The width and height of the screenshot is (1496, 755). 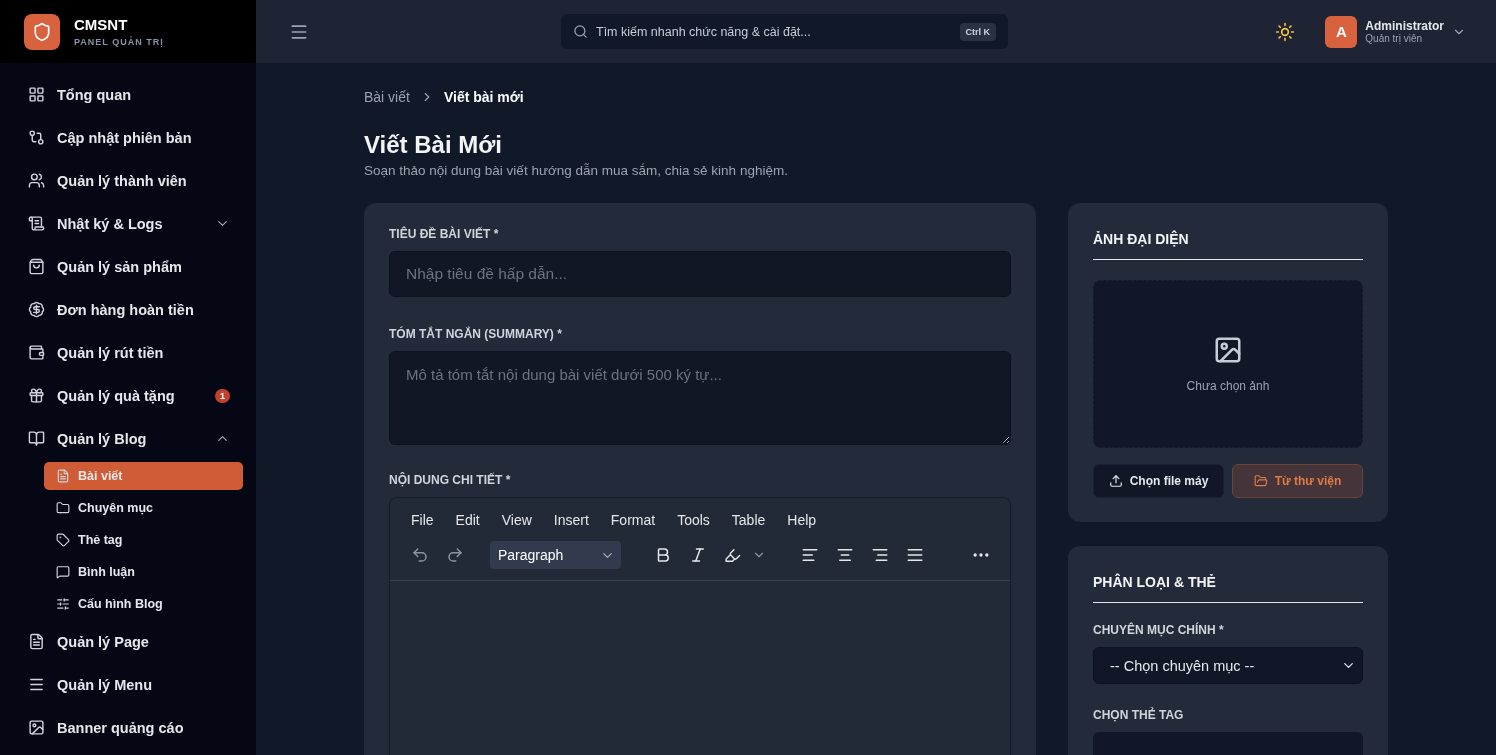 I want to click on image-dropzone: Chưa chọn ảnh, so click(x=1228, y=364).